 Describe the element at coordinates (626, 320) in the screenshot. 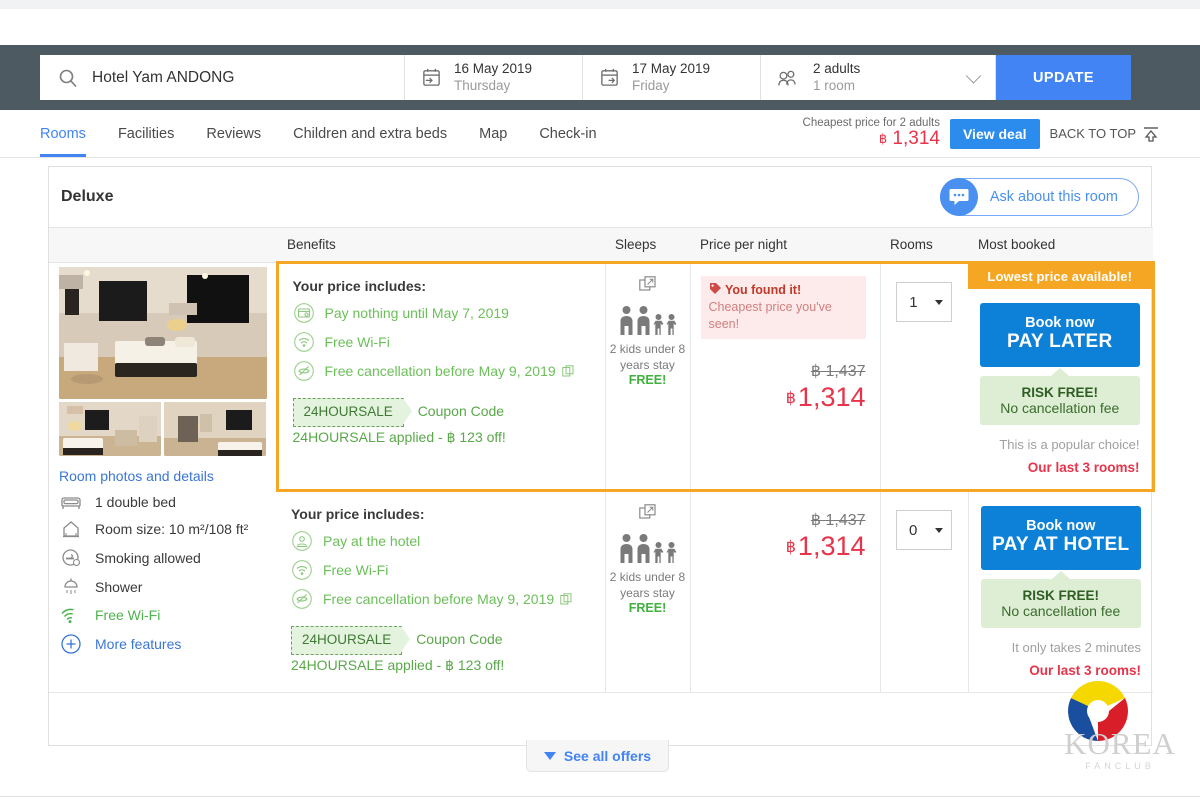

I see `adult-icon` at that location.